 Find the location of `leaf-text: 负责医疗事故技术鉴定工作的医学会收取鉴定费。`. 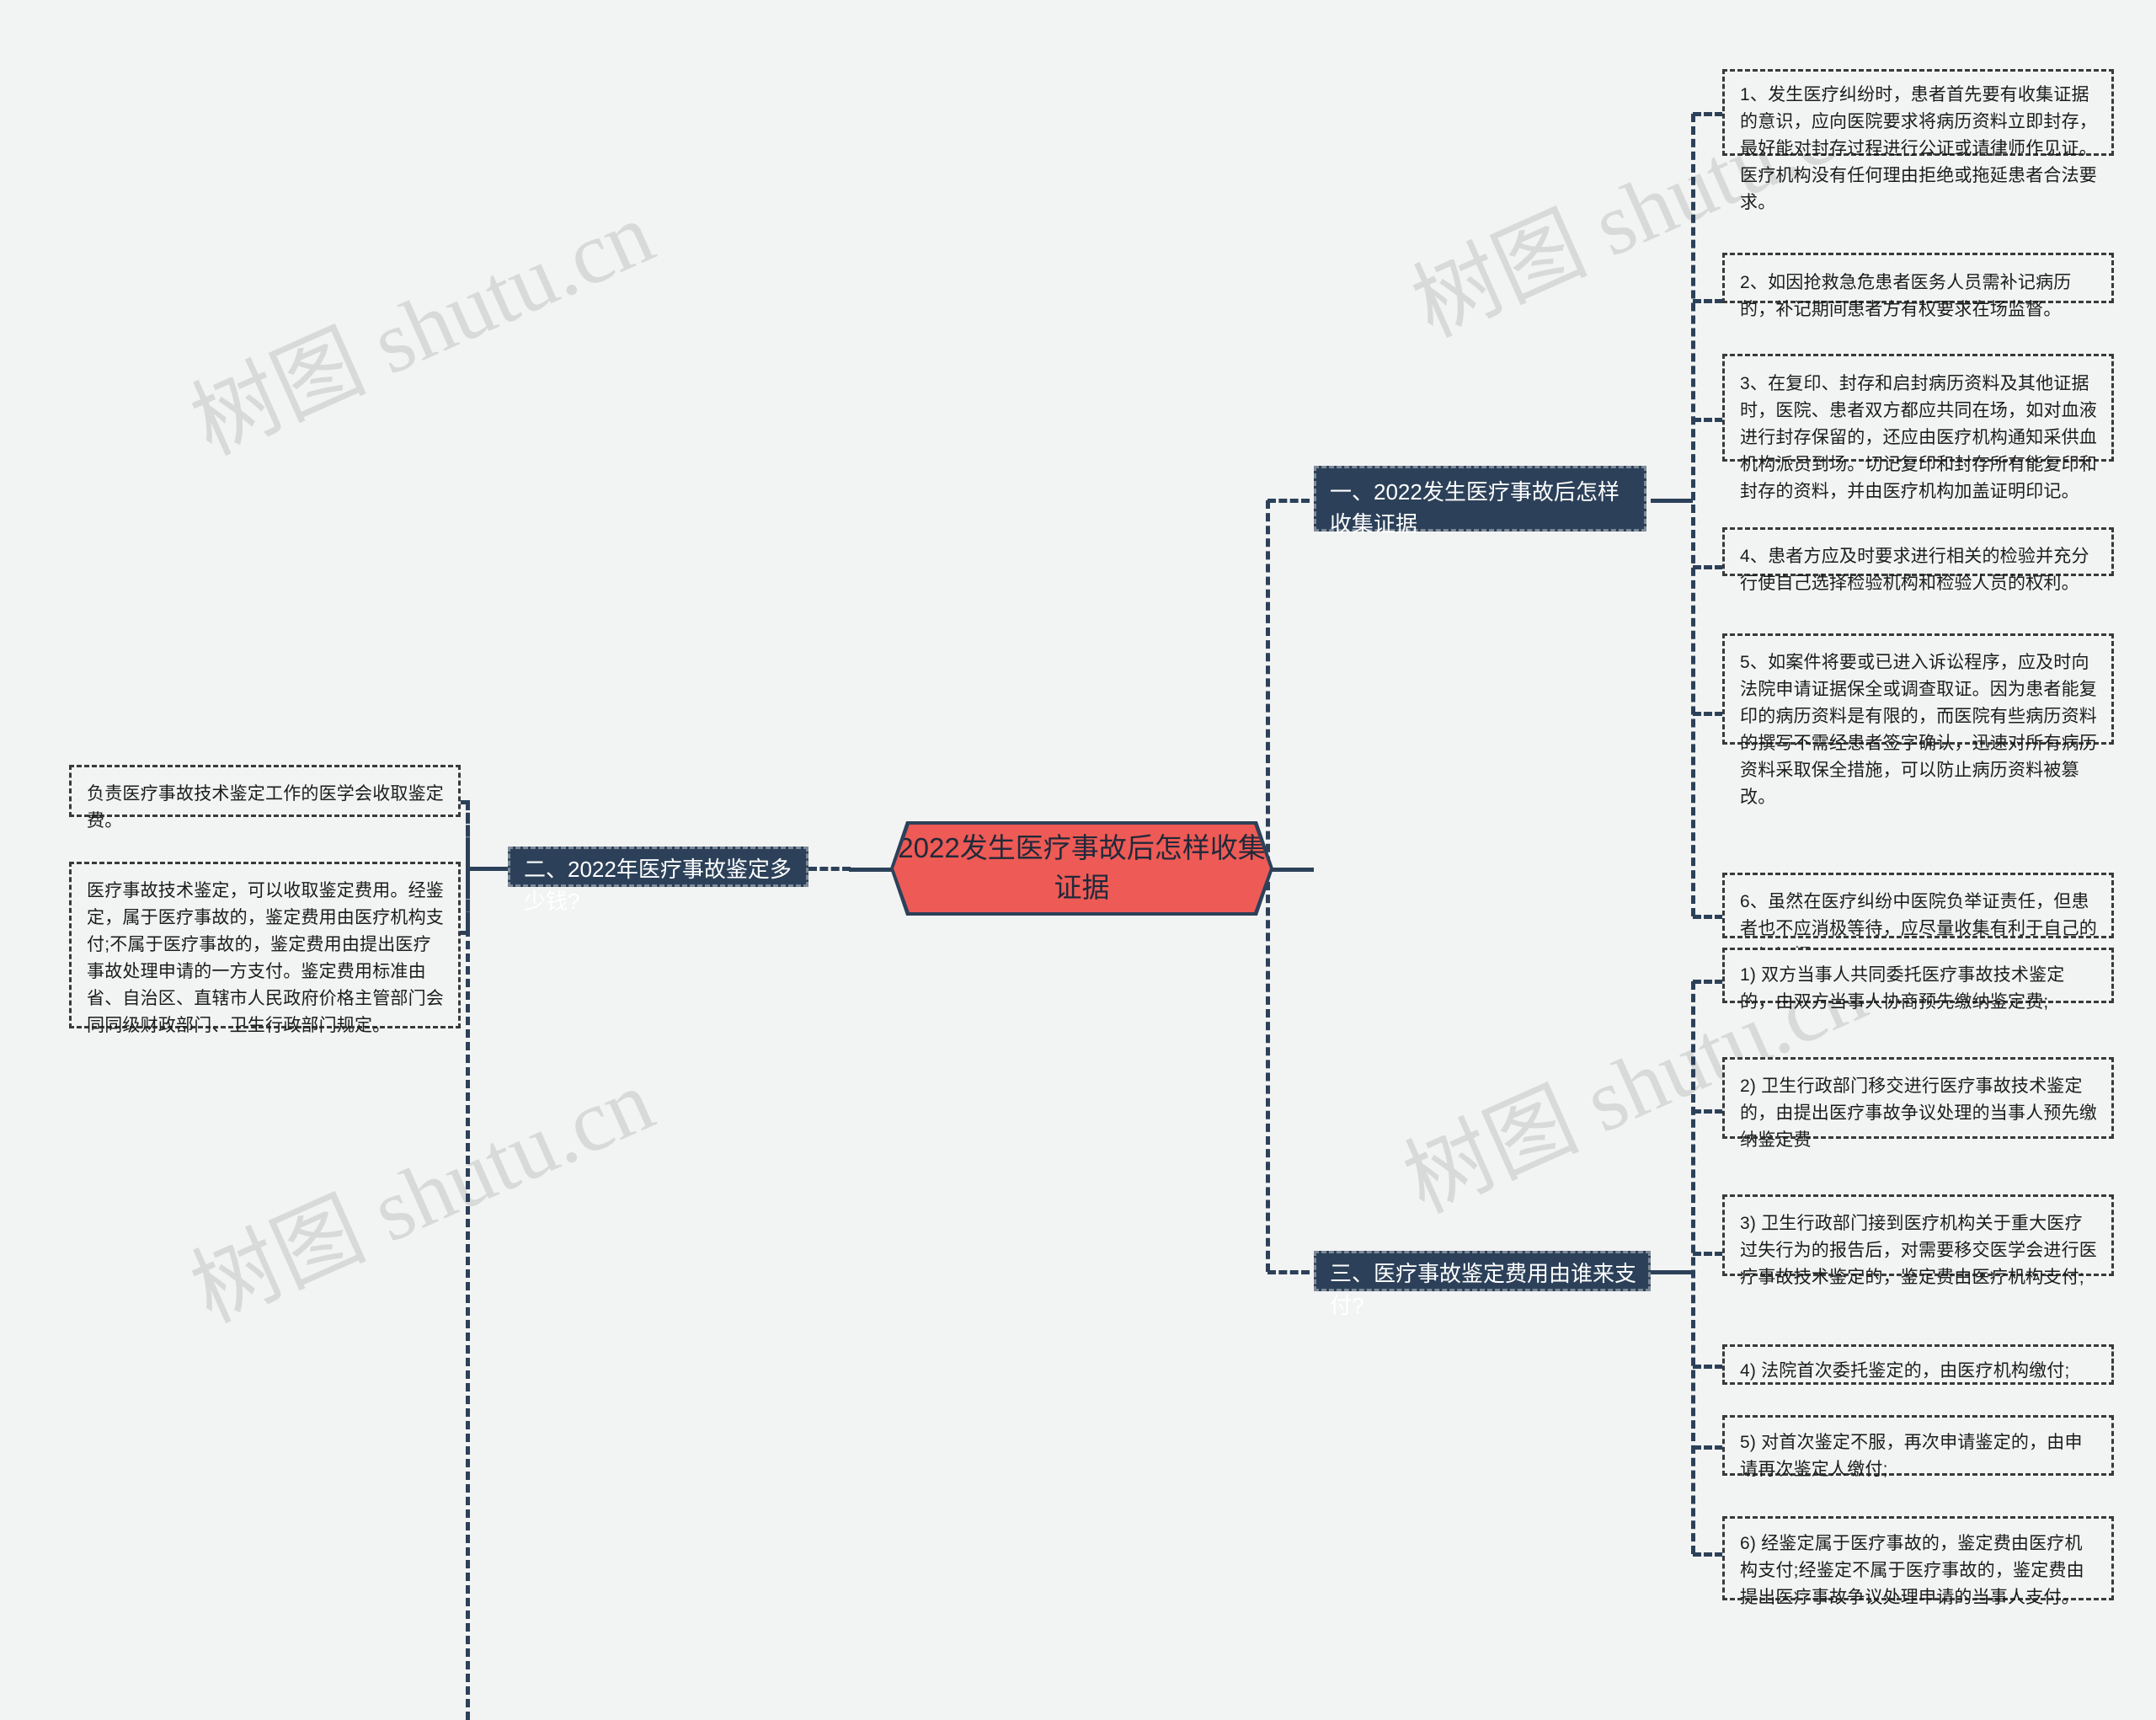

leaf-text: 负责医疗事故技术鉴定工作的医学会收取鉴定费。 is located at coordinates (265, 807).